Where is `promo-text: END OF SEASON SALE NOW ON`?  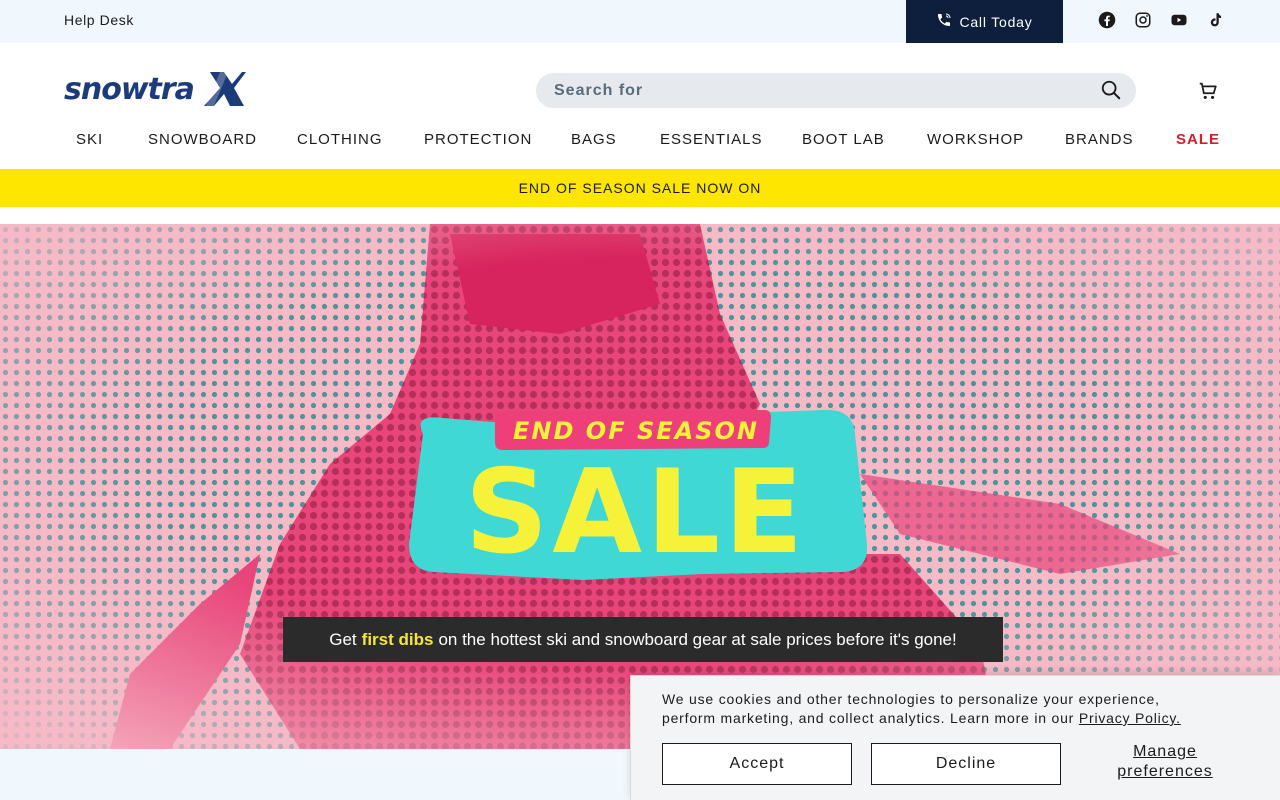 promo-text: END OF SEASON SALE NOW ON is located at coordinates (640, 188).